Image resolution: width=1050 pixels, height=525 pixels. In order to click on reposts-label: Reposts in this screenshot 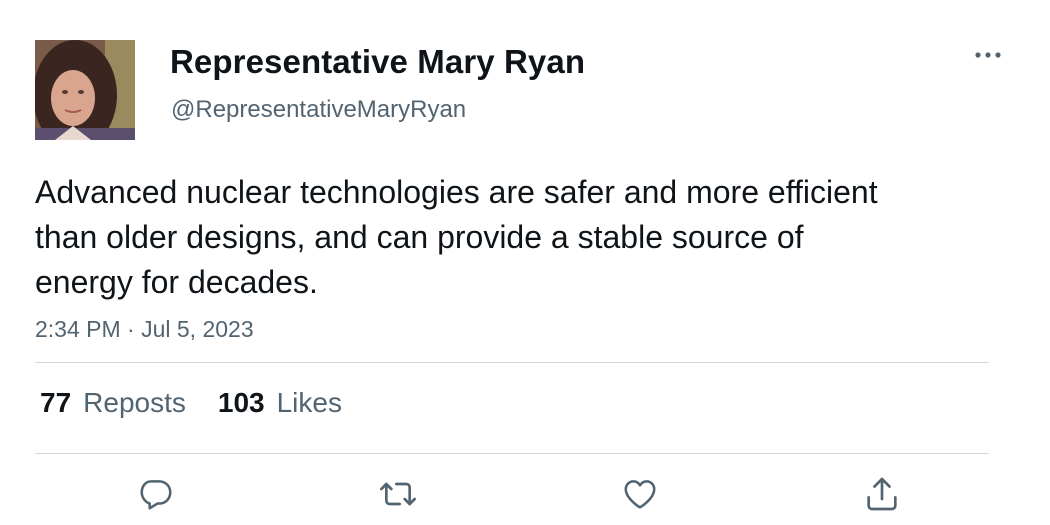, I will do `click(134, 402)`.